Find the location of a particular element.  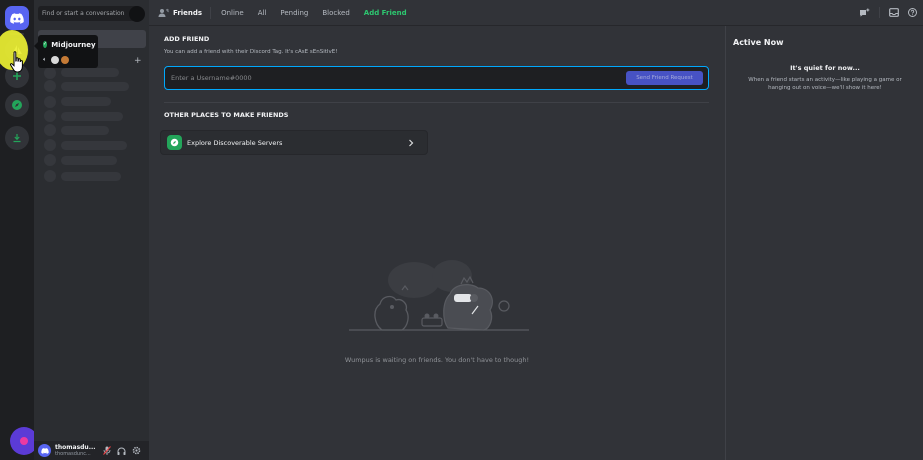

explore-card-icon-wrap is located at coordinates (174, 142).